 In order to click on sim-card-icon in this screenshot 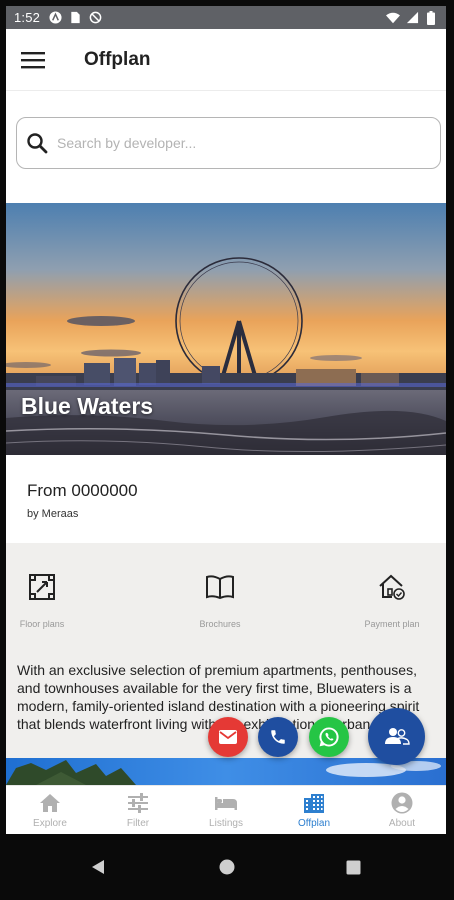, I will do `click(75, 18)`.